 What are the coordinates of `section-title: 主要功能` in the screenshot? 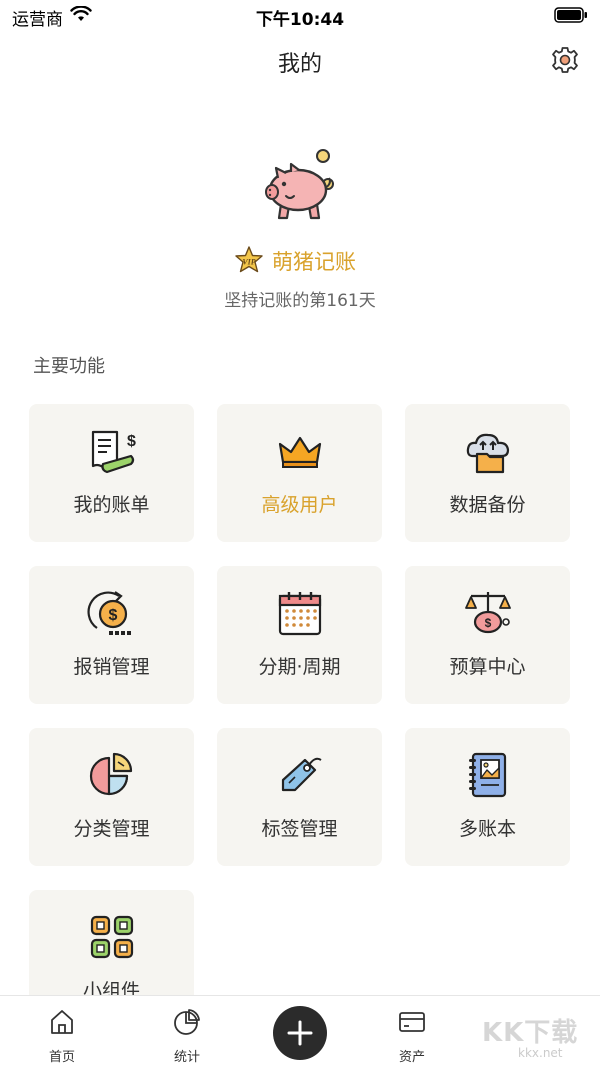 It's located at (69, 366).